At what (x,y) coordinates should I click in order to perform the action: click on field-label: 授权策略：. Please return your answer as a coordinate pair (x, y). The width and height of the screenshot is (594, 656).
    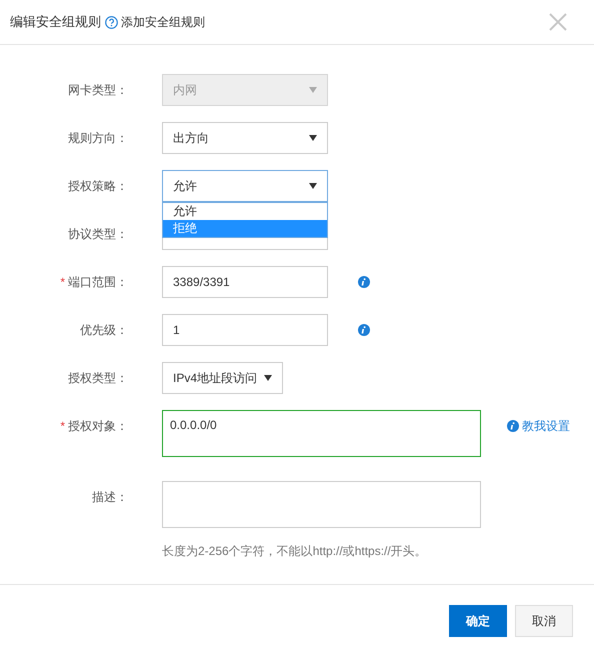
    Looking at the image, I should click on (98, 186).